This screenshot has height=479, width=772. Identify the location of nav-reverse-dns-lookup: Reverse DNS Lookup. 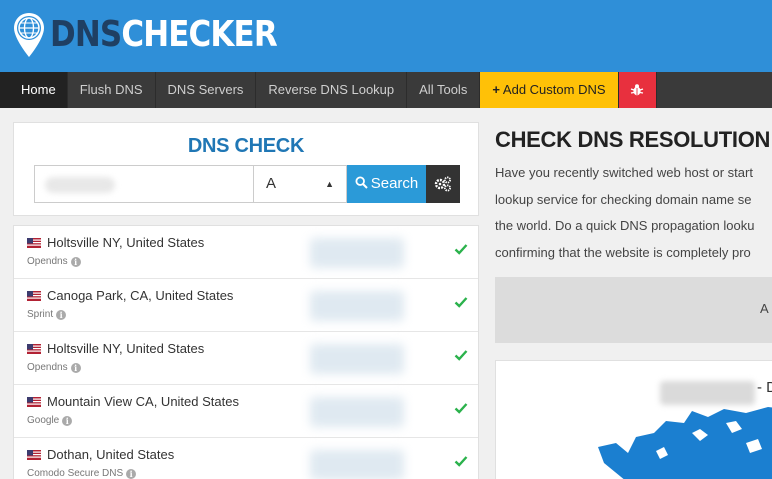
(332, 90).